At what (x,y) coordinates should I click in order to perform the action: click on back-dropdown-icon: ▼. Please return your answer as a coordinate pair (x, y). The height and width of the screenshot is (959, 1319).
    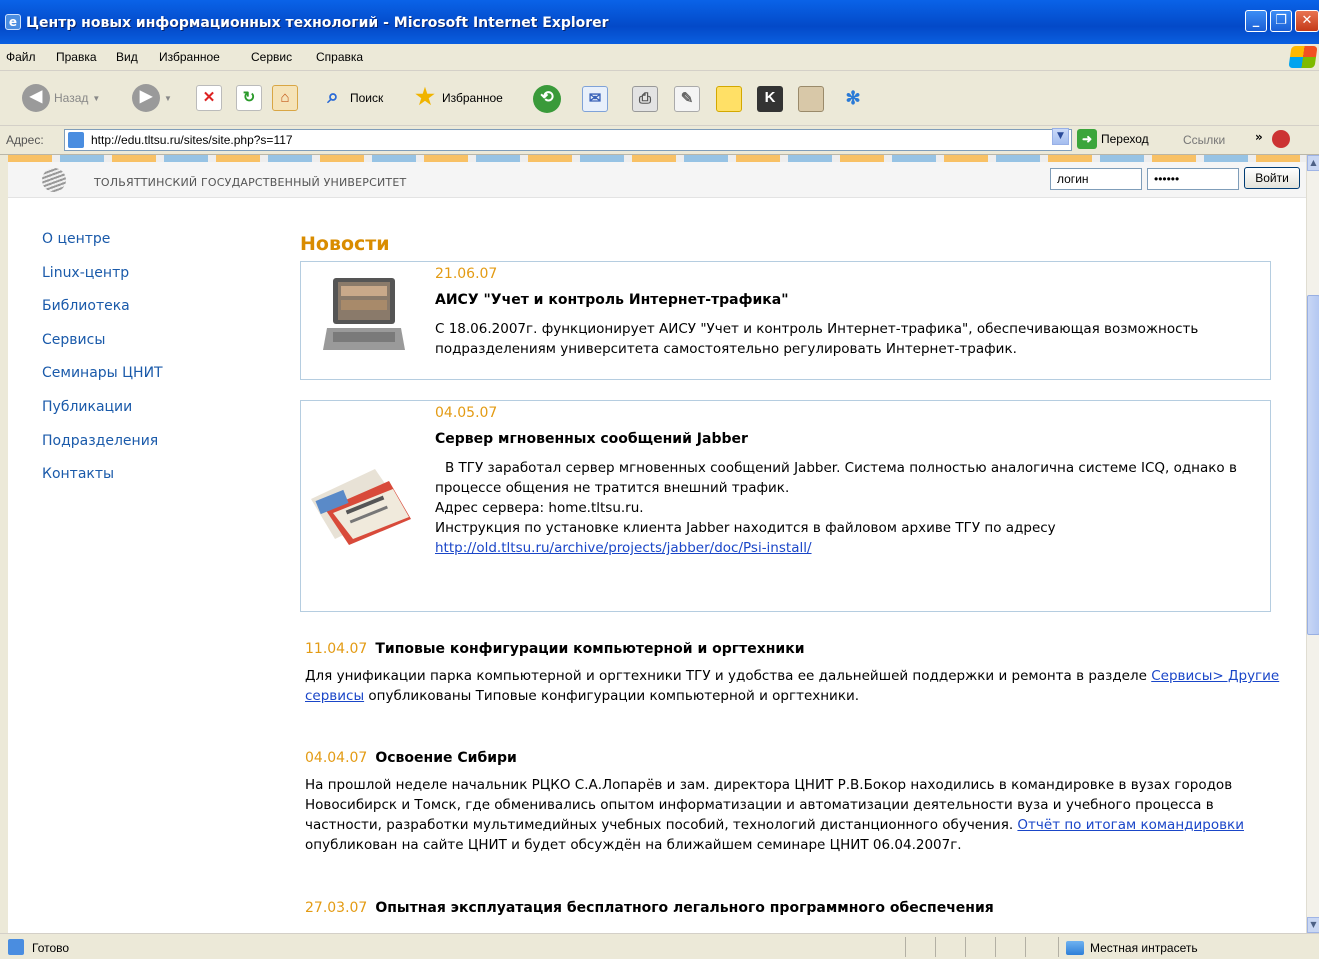
    Looking at the image, I should click on (96, 98).